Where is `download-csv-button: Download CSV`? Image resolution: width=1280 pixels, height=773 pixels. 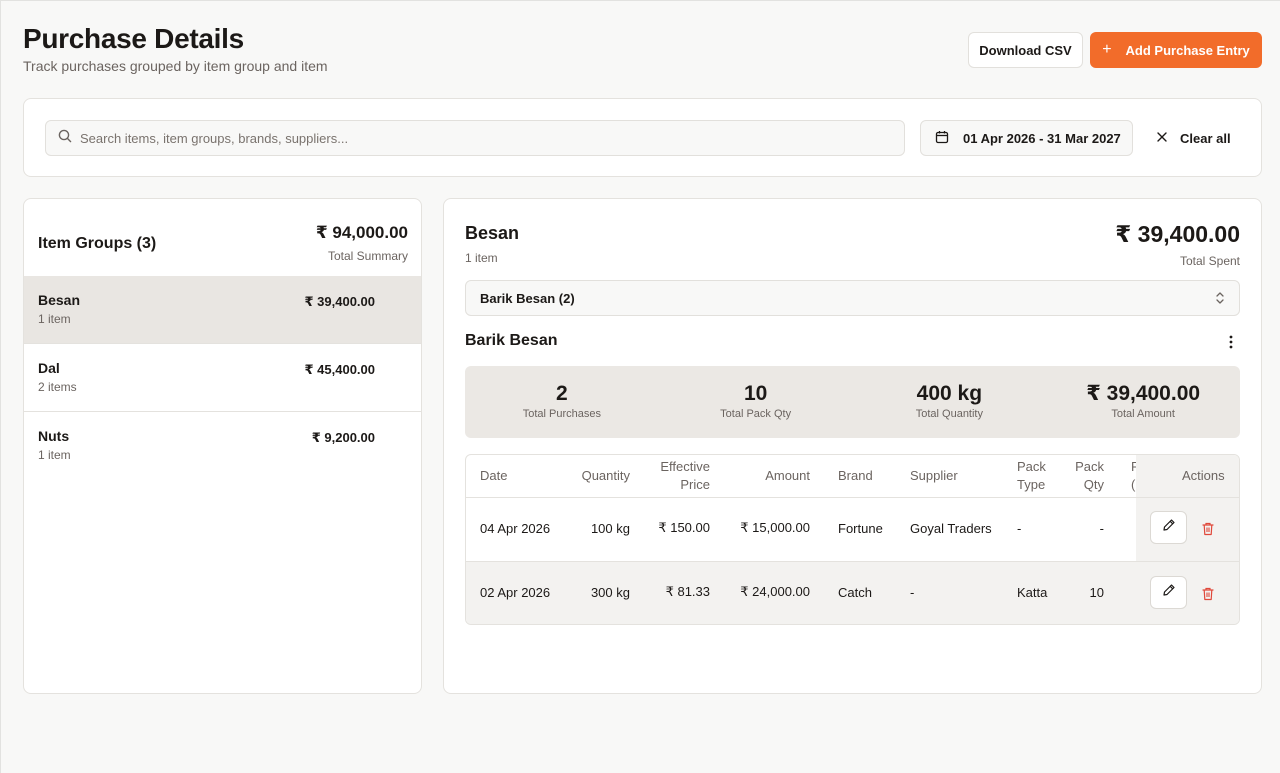
download-csv-button: Download CSV is located at coordinates (1025, 50).